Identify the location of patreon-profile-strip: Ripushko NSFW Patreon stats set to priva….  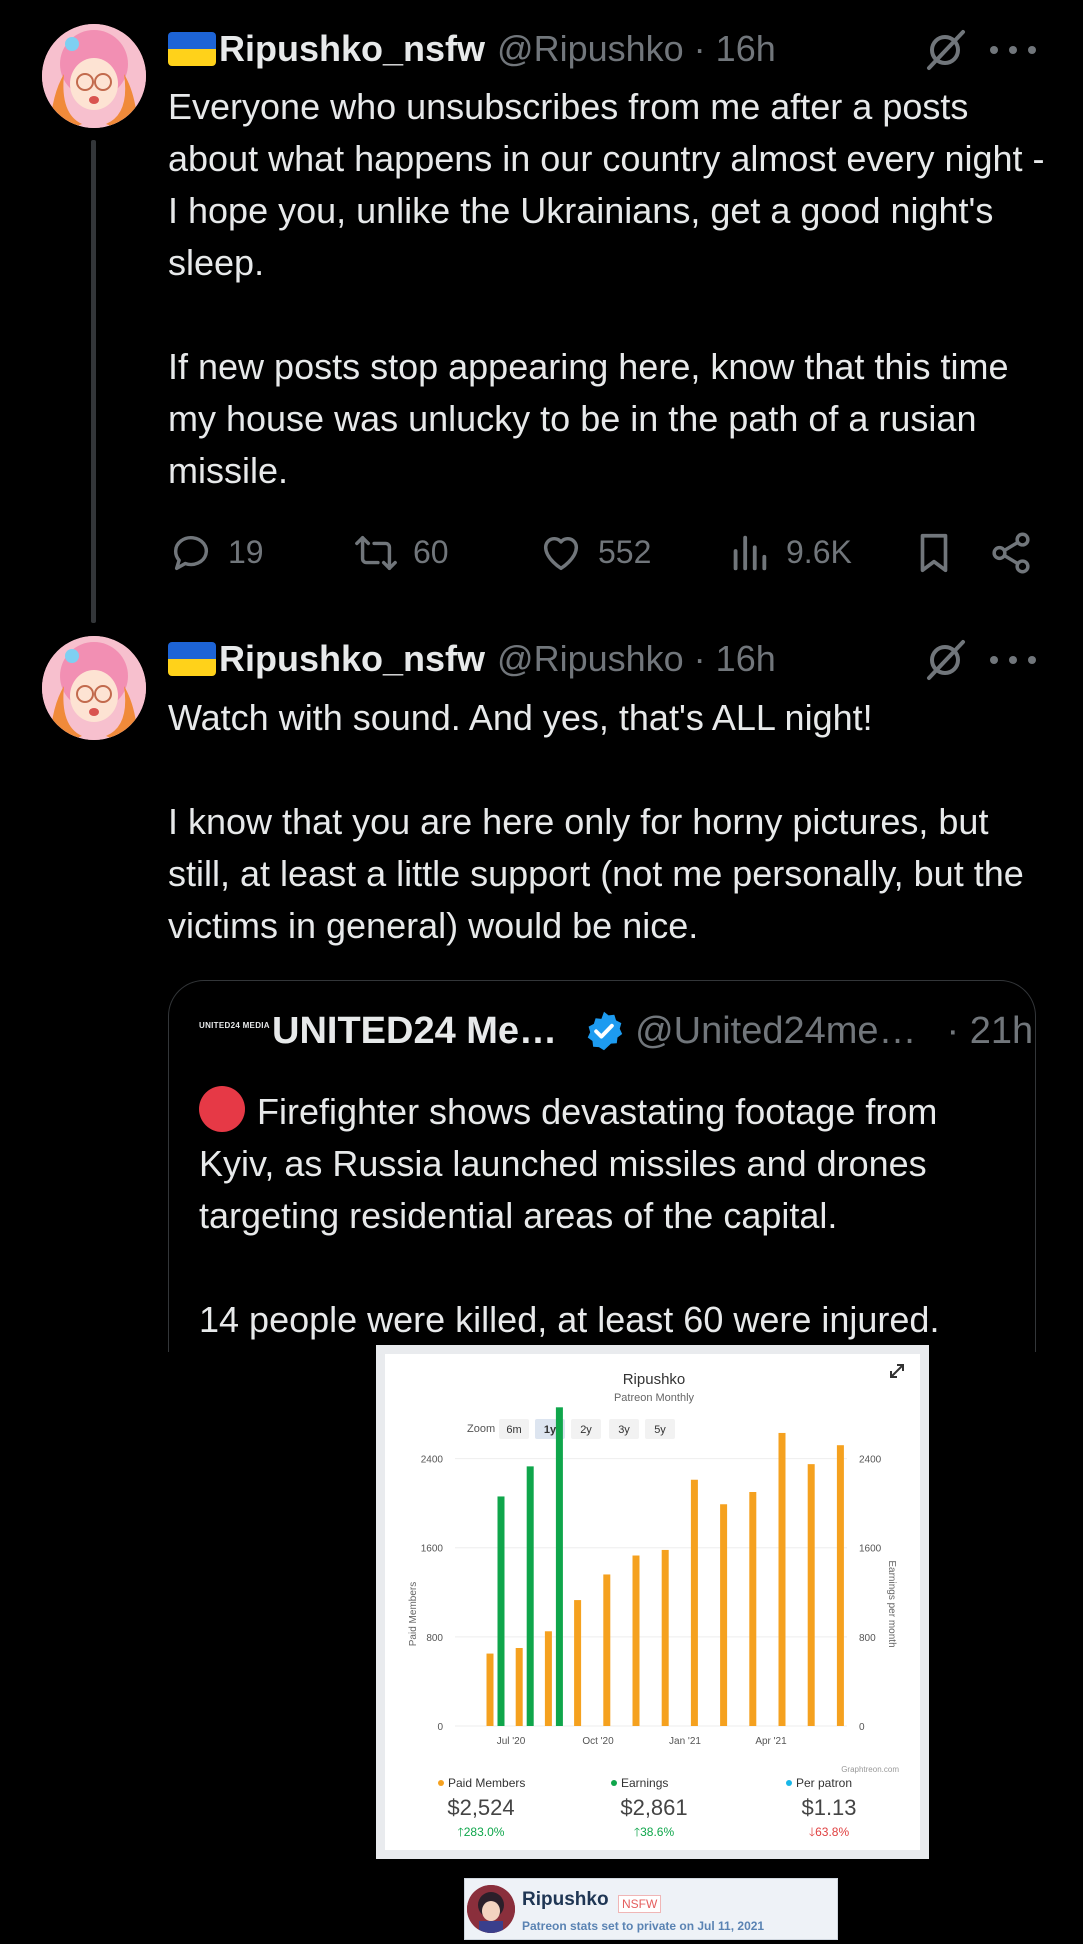
(651, 1909).